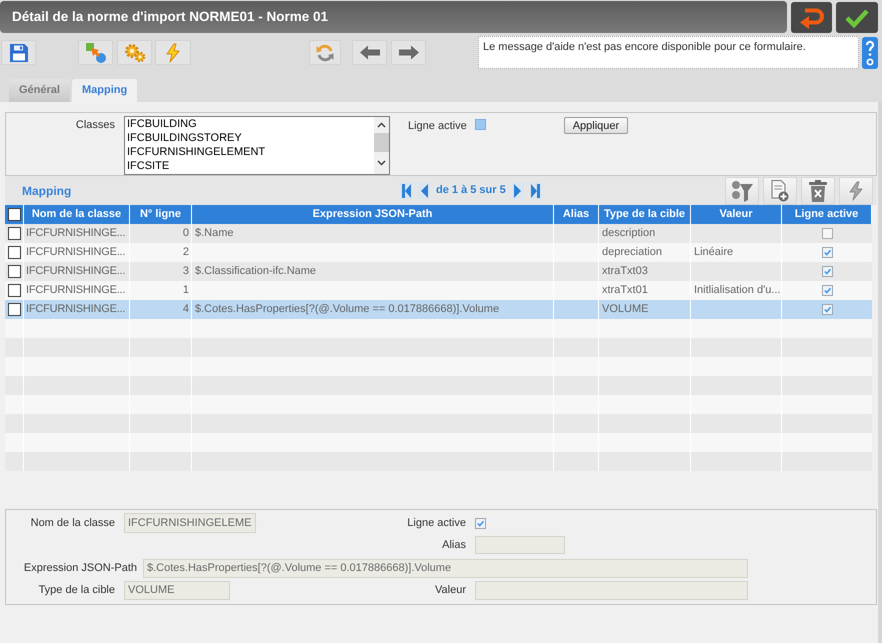 The height and width of the screenshot is (643, 882). I want to click on column-header: Ligne active, so click(826, 214).